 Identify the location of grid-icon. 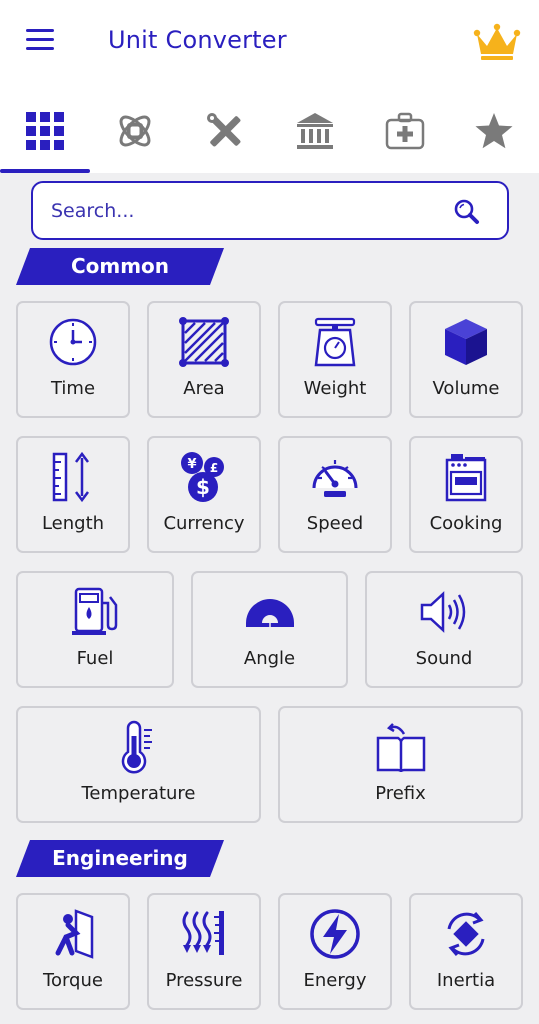
(45, 130).